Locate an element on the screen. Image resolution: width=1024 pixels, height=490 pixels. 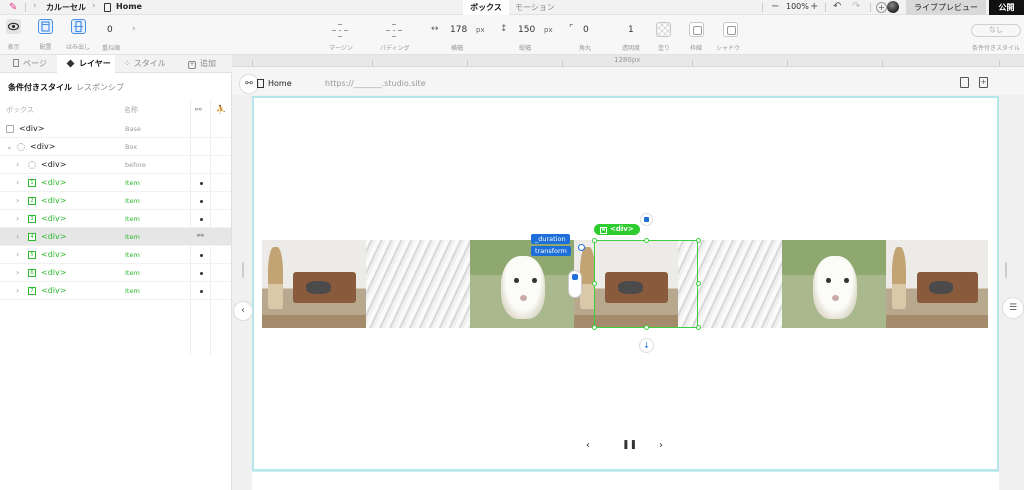
layer-name: Item is located at coordinates (132, 291).